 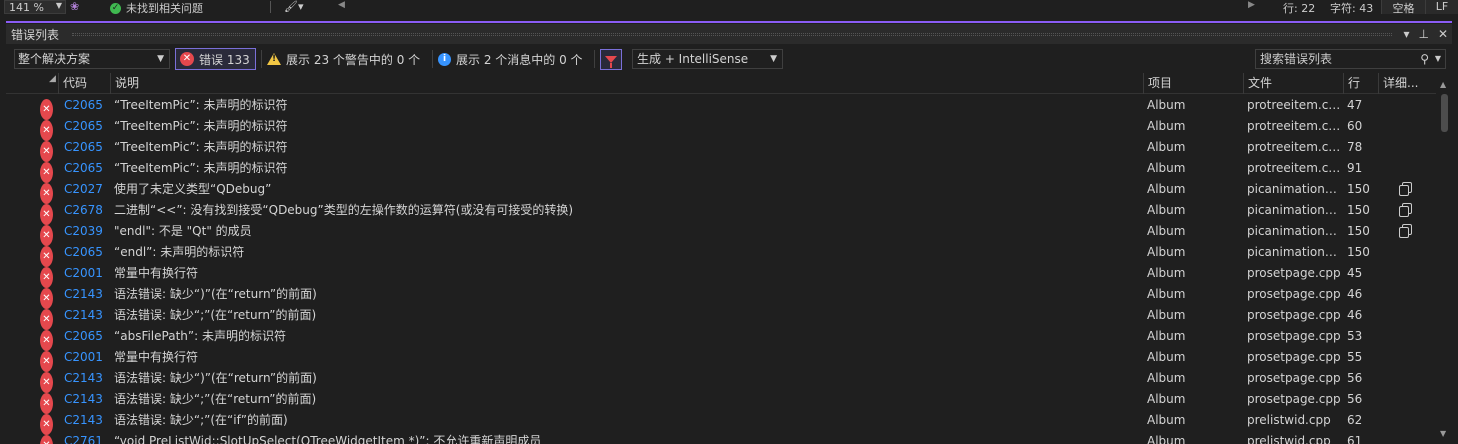 What do you see at coordinates (179, 252) in the screenshot?
I see `error-description: “endl”: 未声明的标识符` at bounding box center [179, 252].